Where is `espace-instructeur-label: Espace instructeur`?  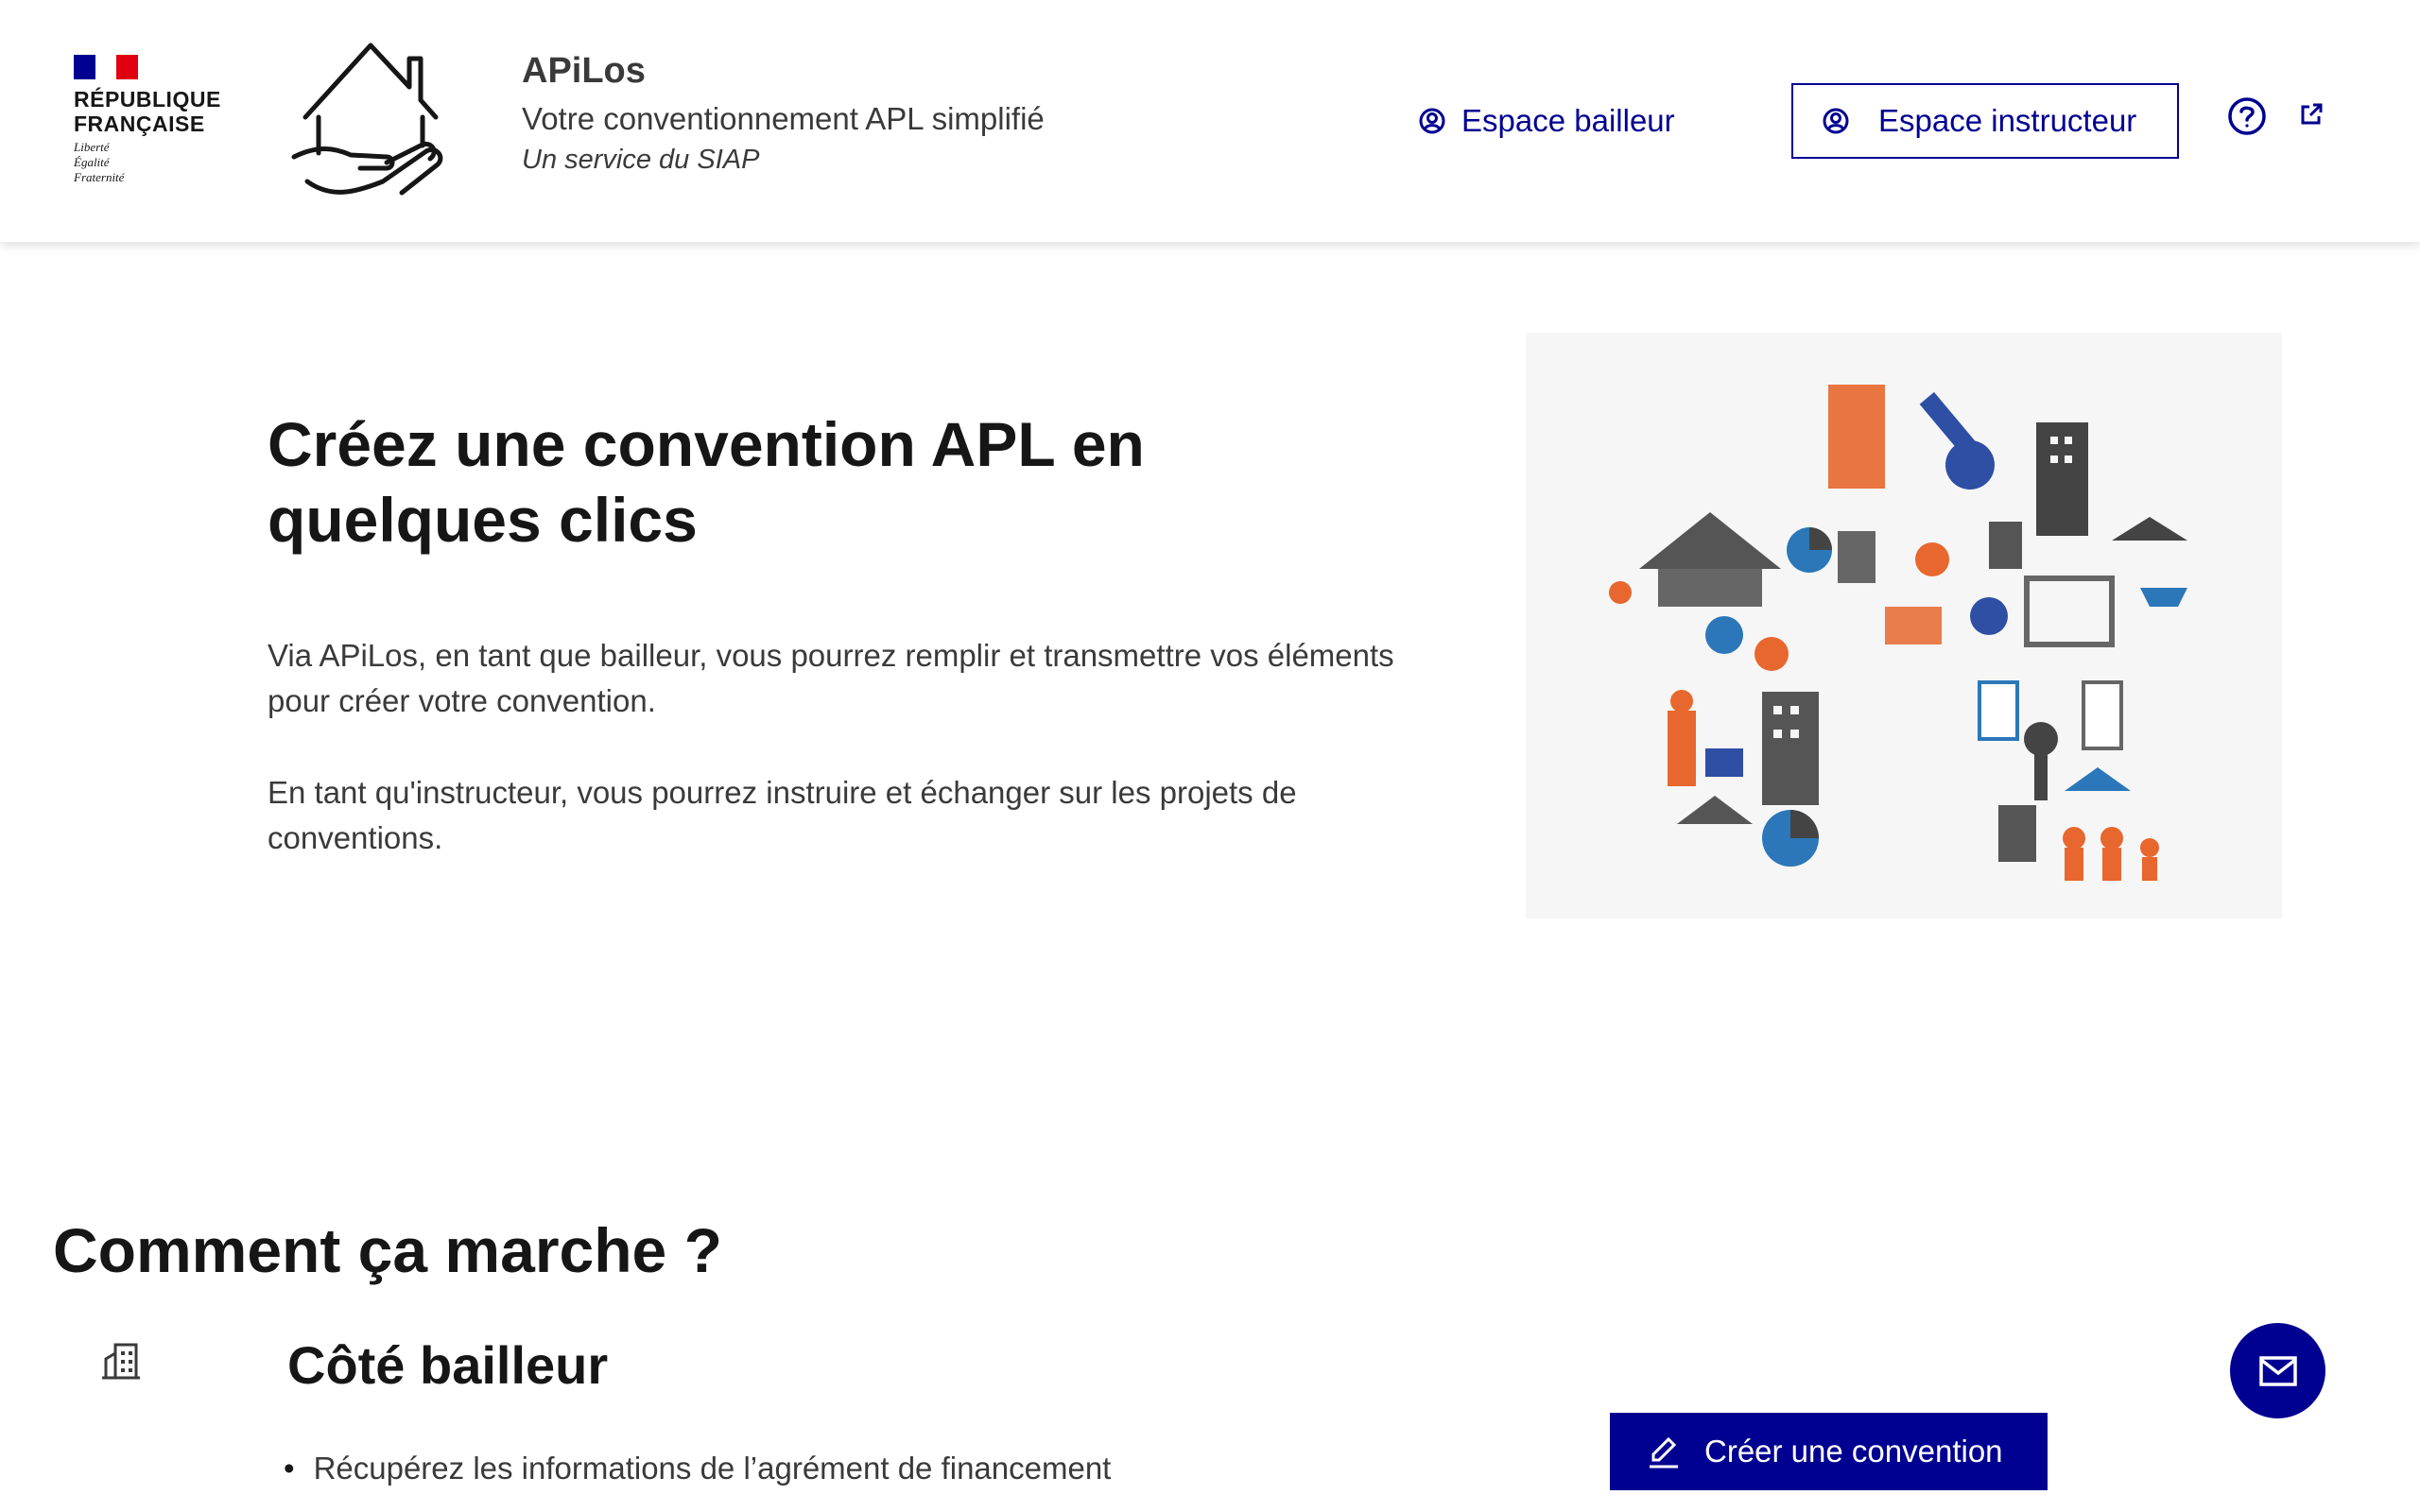
espace-instructeur-label: Espace instructeur is located at coordinates (2007, 120).